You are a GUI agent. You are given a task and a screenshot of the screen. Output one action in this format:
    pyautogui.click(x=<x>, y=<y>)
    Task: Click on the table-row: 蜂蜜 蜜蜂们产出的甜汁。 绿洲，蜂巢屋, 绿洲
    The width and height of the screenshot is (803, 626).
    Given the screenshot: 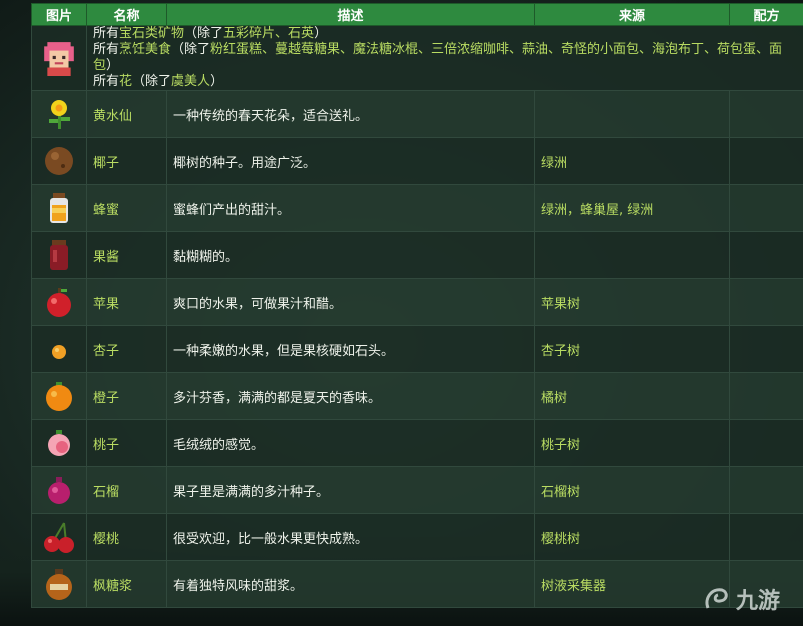 What is the action you would take?
    pyautogui.click(x=417, y=208)
    